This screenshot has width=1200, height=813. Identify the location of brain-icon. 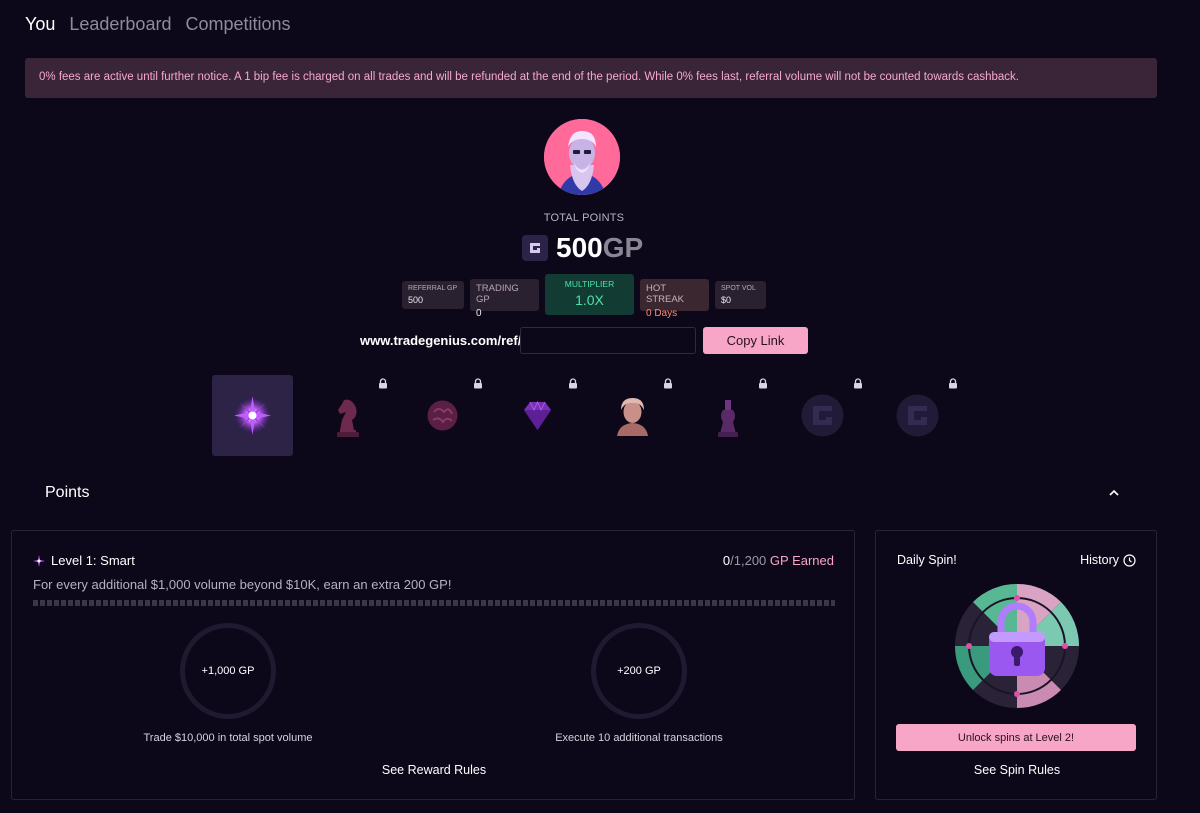
(442, 415).